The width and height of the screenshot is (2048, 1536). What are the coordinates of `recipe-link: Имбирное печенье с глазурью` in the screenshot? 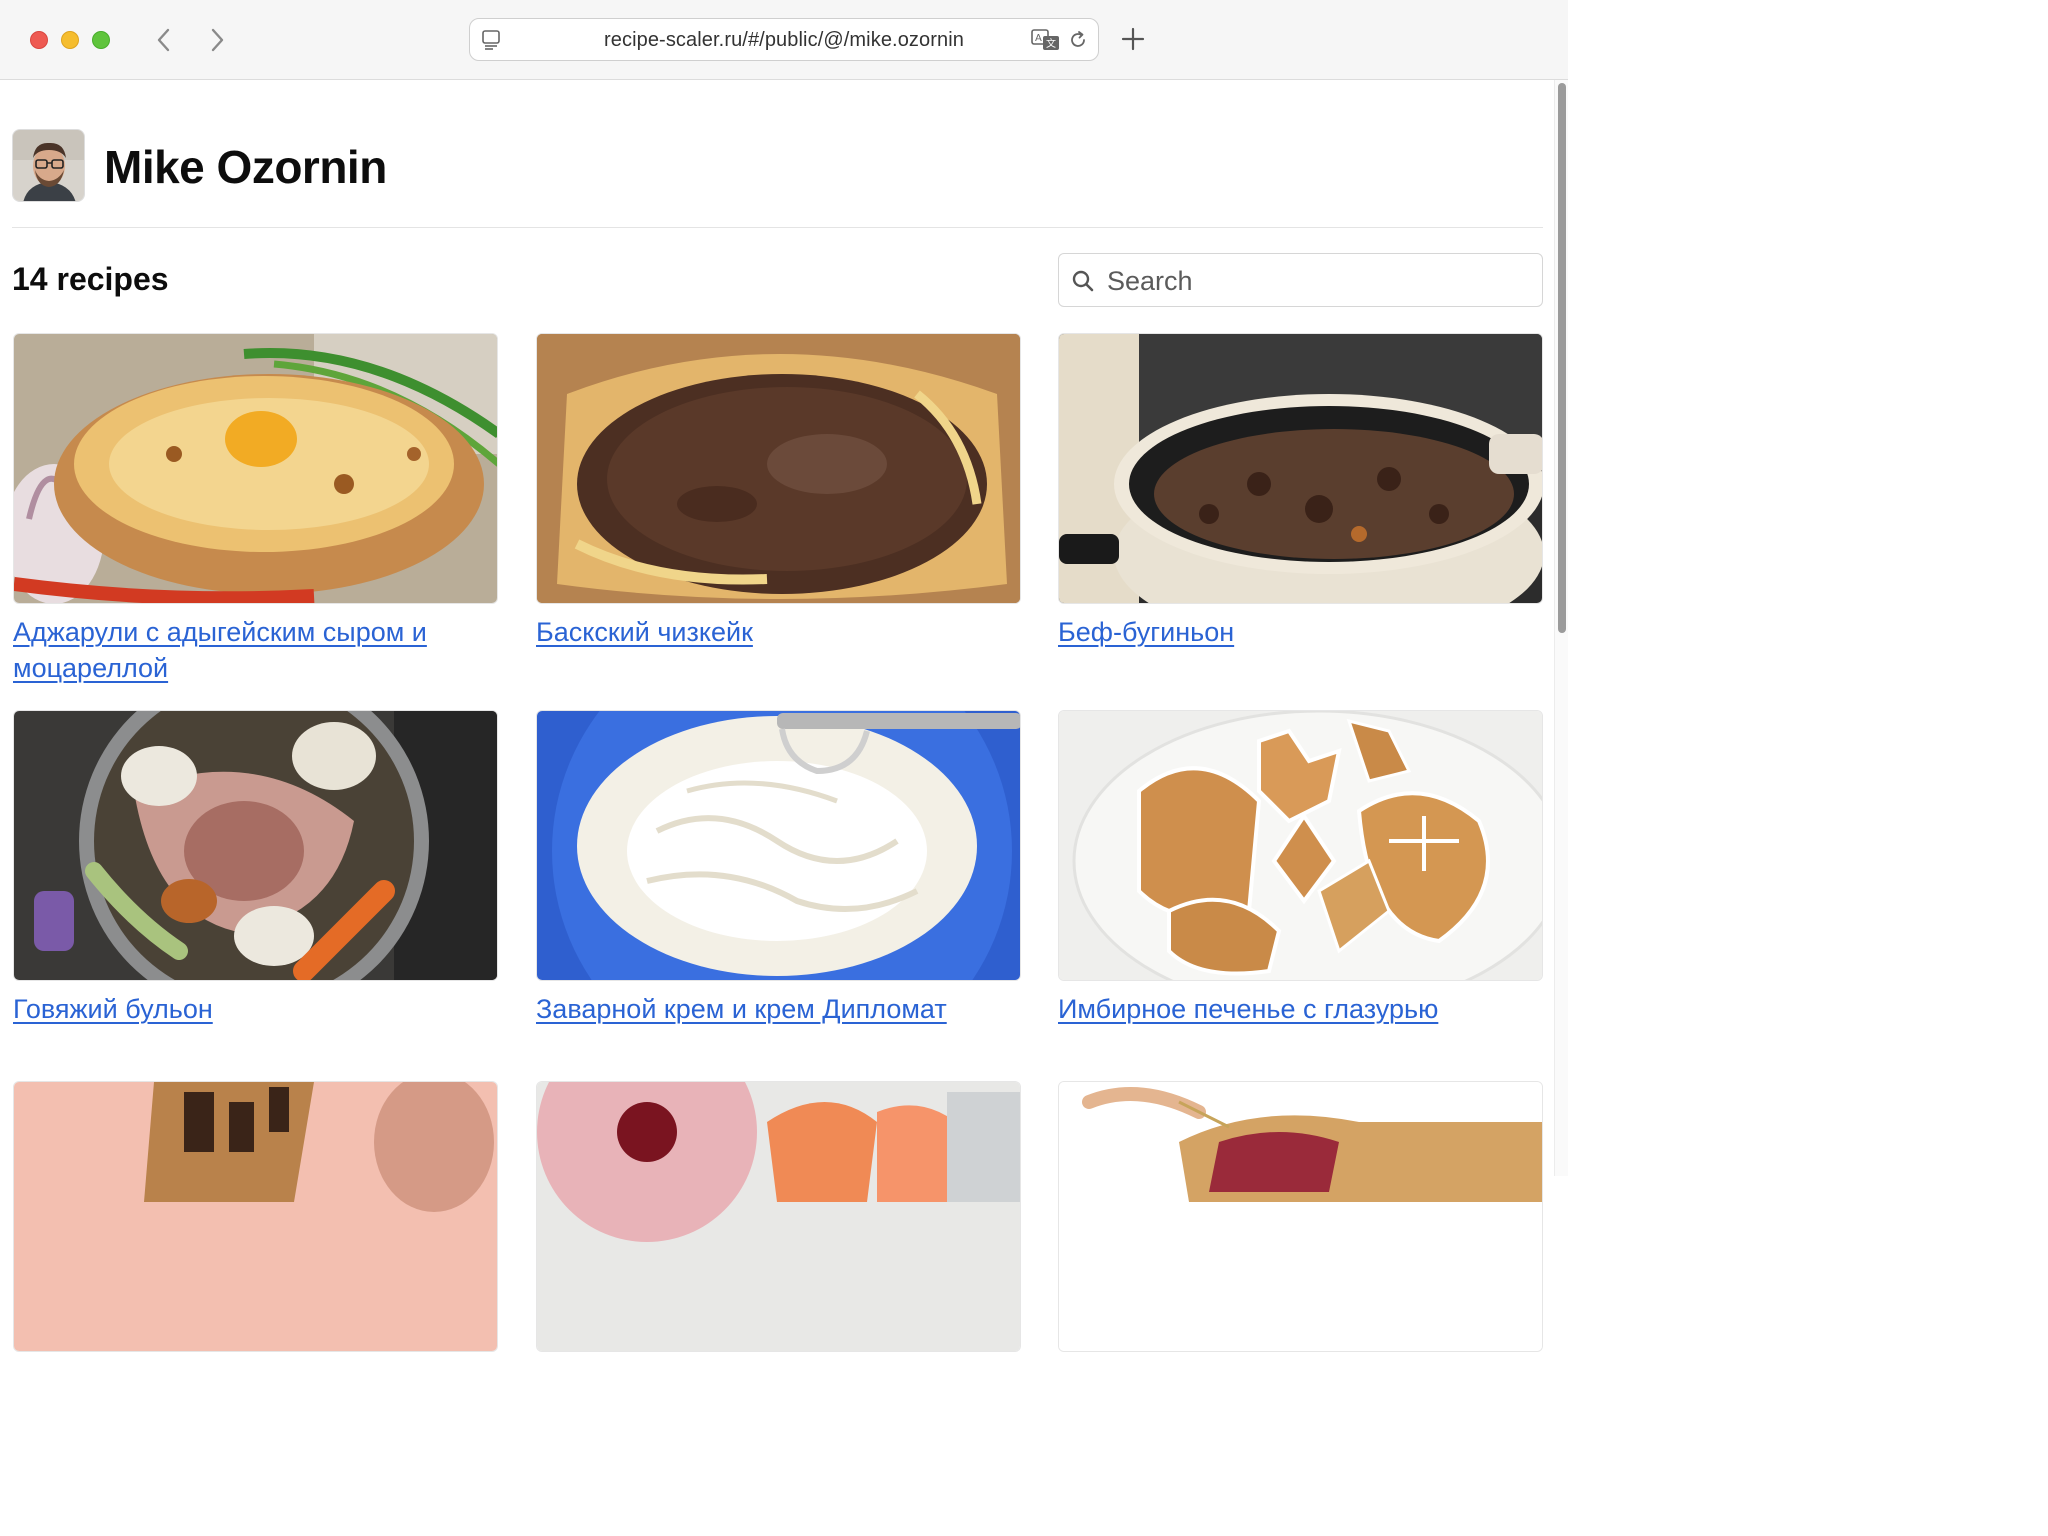 It's located at (1248, 1009).